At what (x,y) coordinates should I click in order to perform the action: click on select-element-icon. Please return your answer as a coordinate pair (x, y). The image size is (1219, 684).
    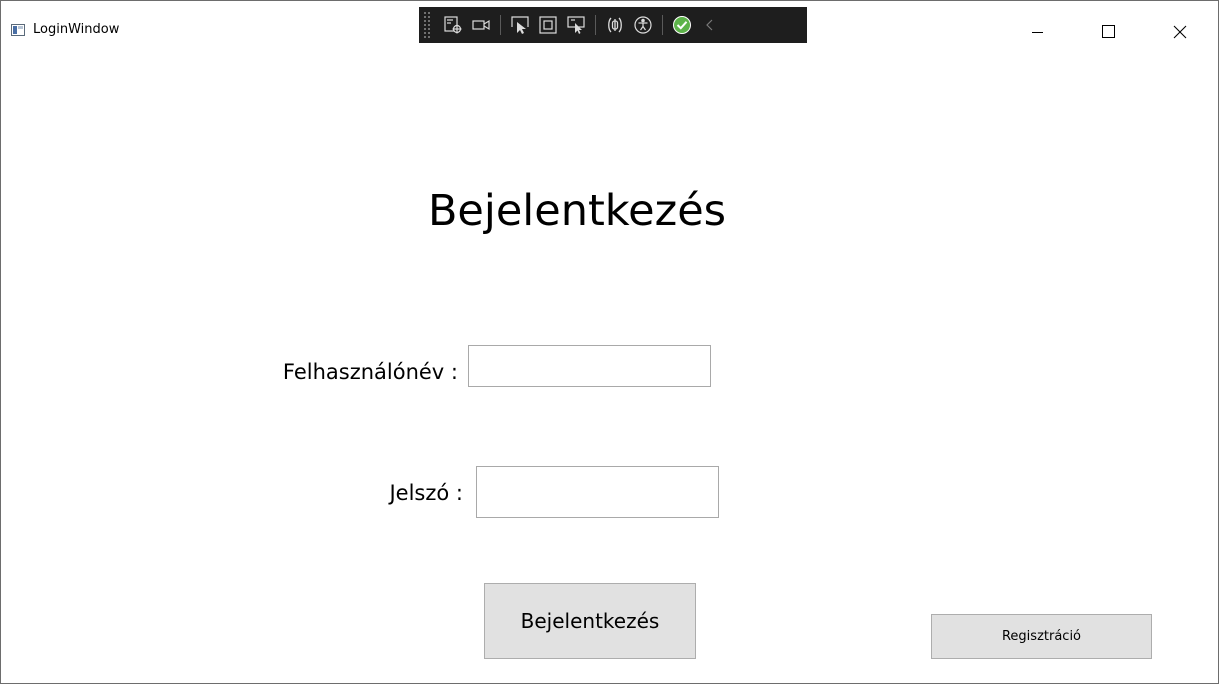
    Looking at the image, I should click on (453, 25).